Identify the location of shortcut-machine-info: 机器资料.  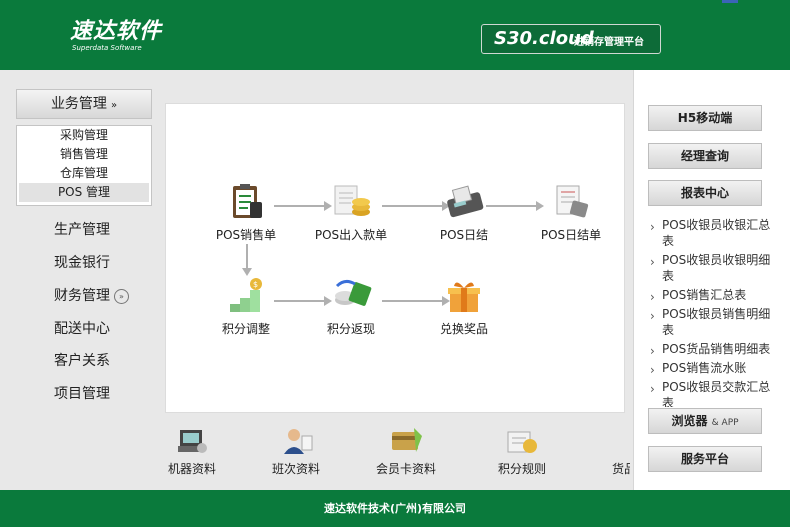
(196, 451).